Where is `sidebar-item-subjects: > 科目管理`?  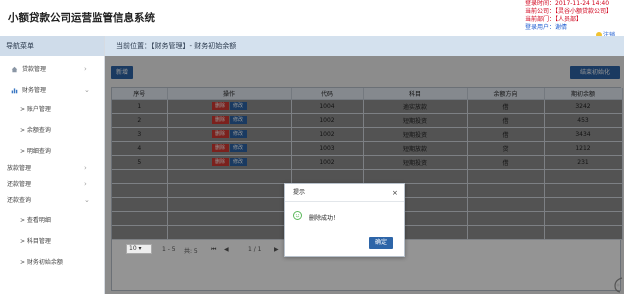 sidebar-item-subjects: > 科目管理 is located at coordinates (52, 241).